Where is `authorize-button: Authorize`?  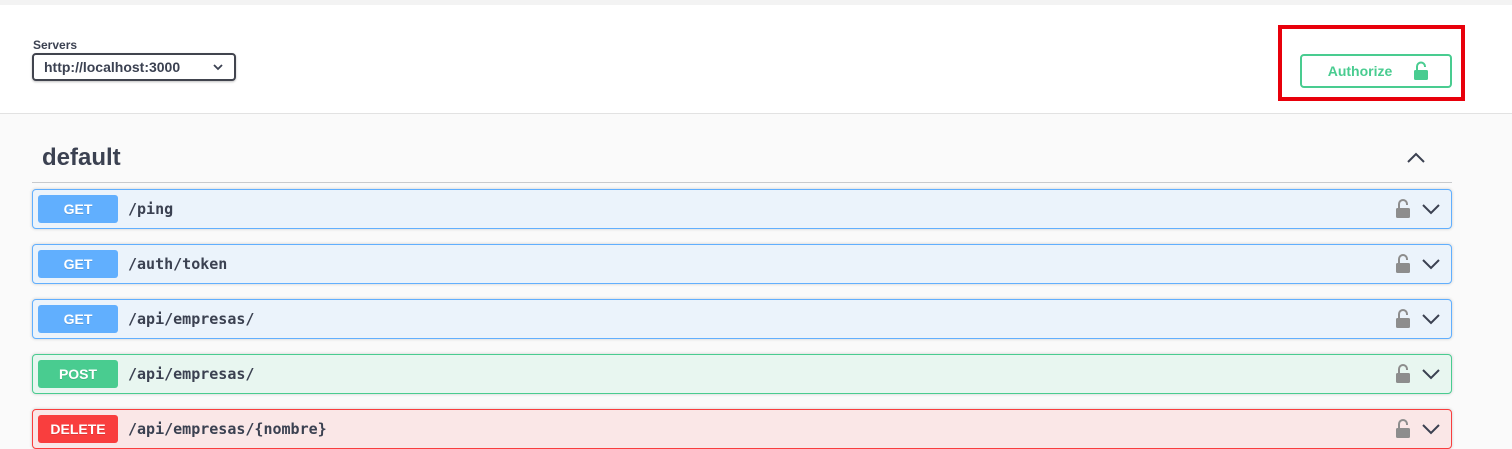
authorize-button: Authorize is located at coordinates (1376, 71).